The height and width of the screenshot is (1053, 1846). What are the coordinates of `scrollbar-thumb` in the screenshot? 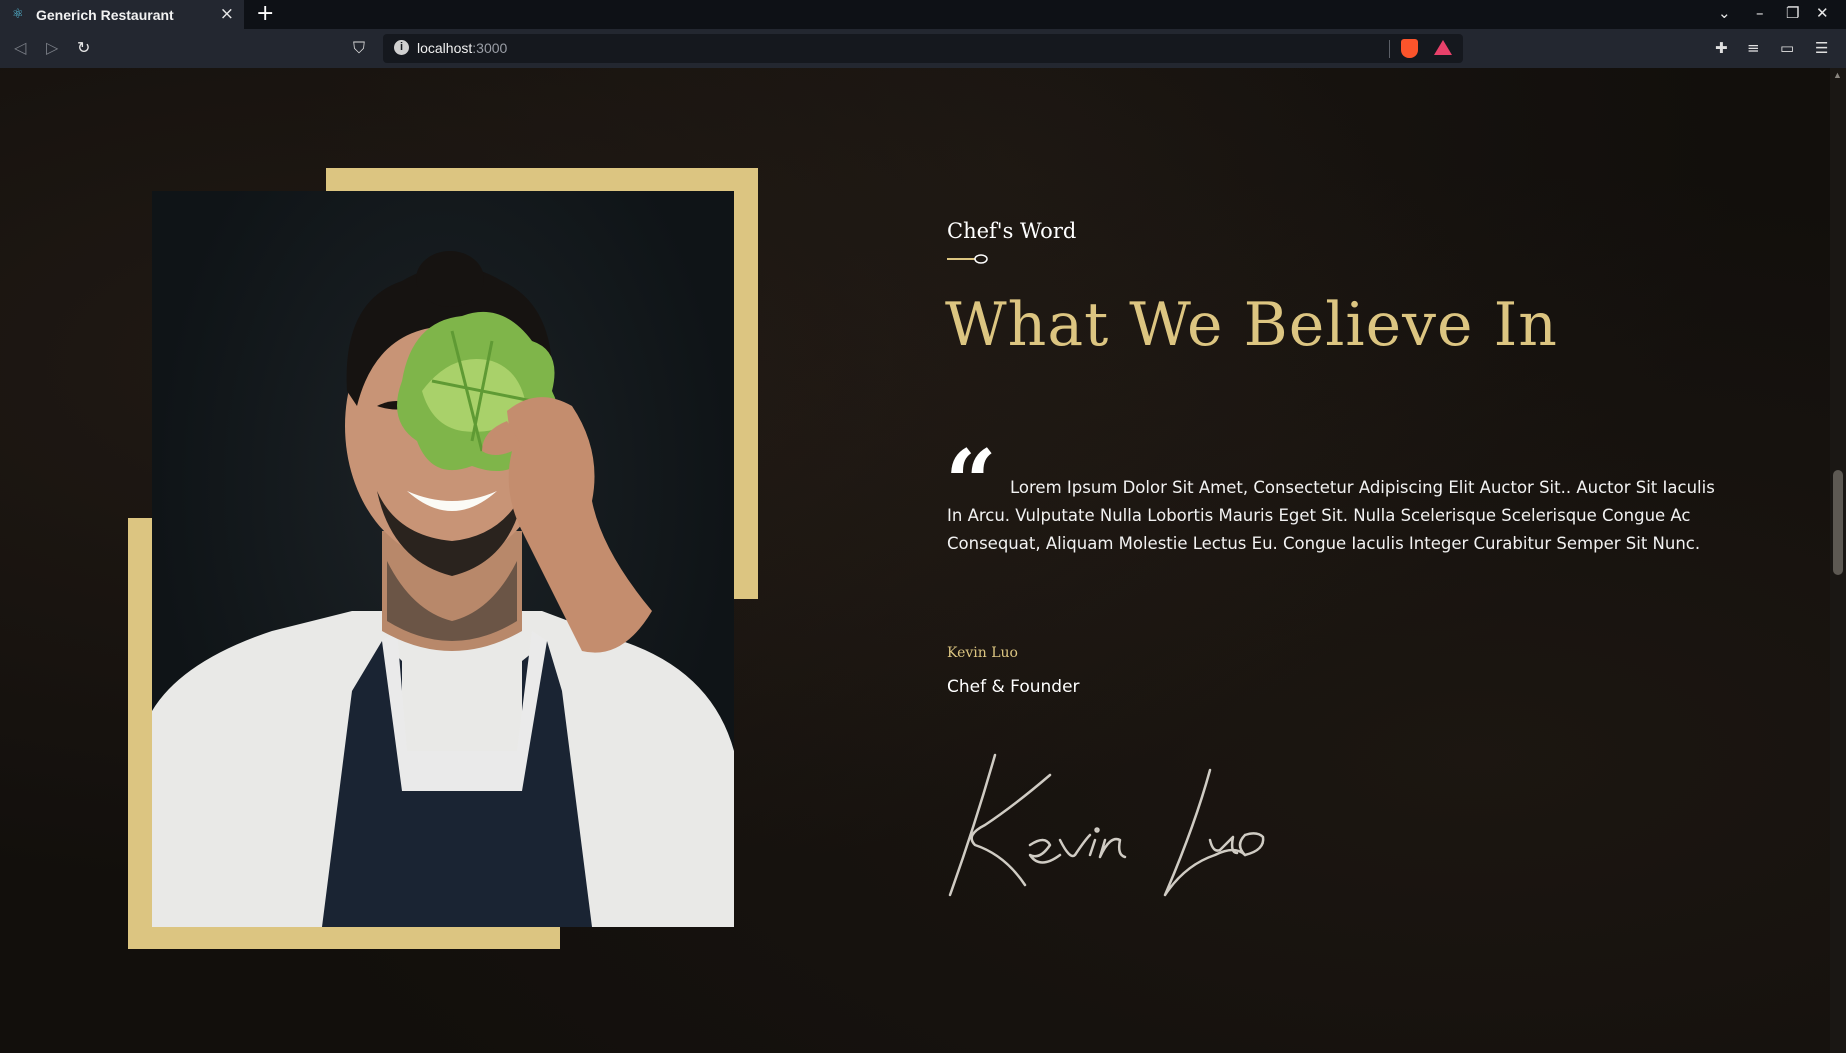 It's located at (1838, 522).